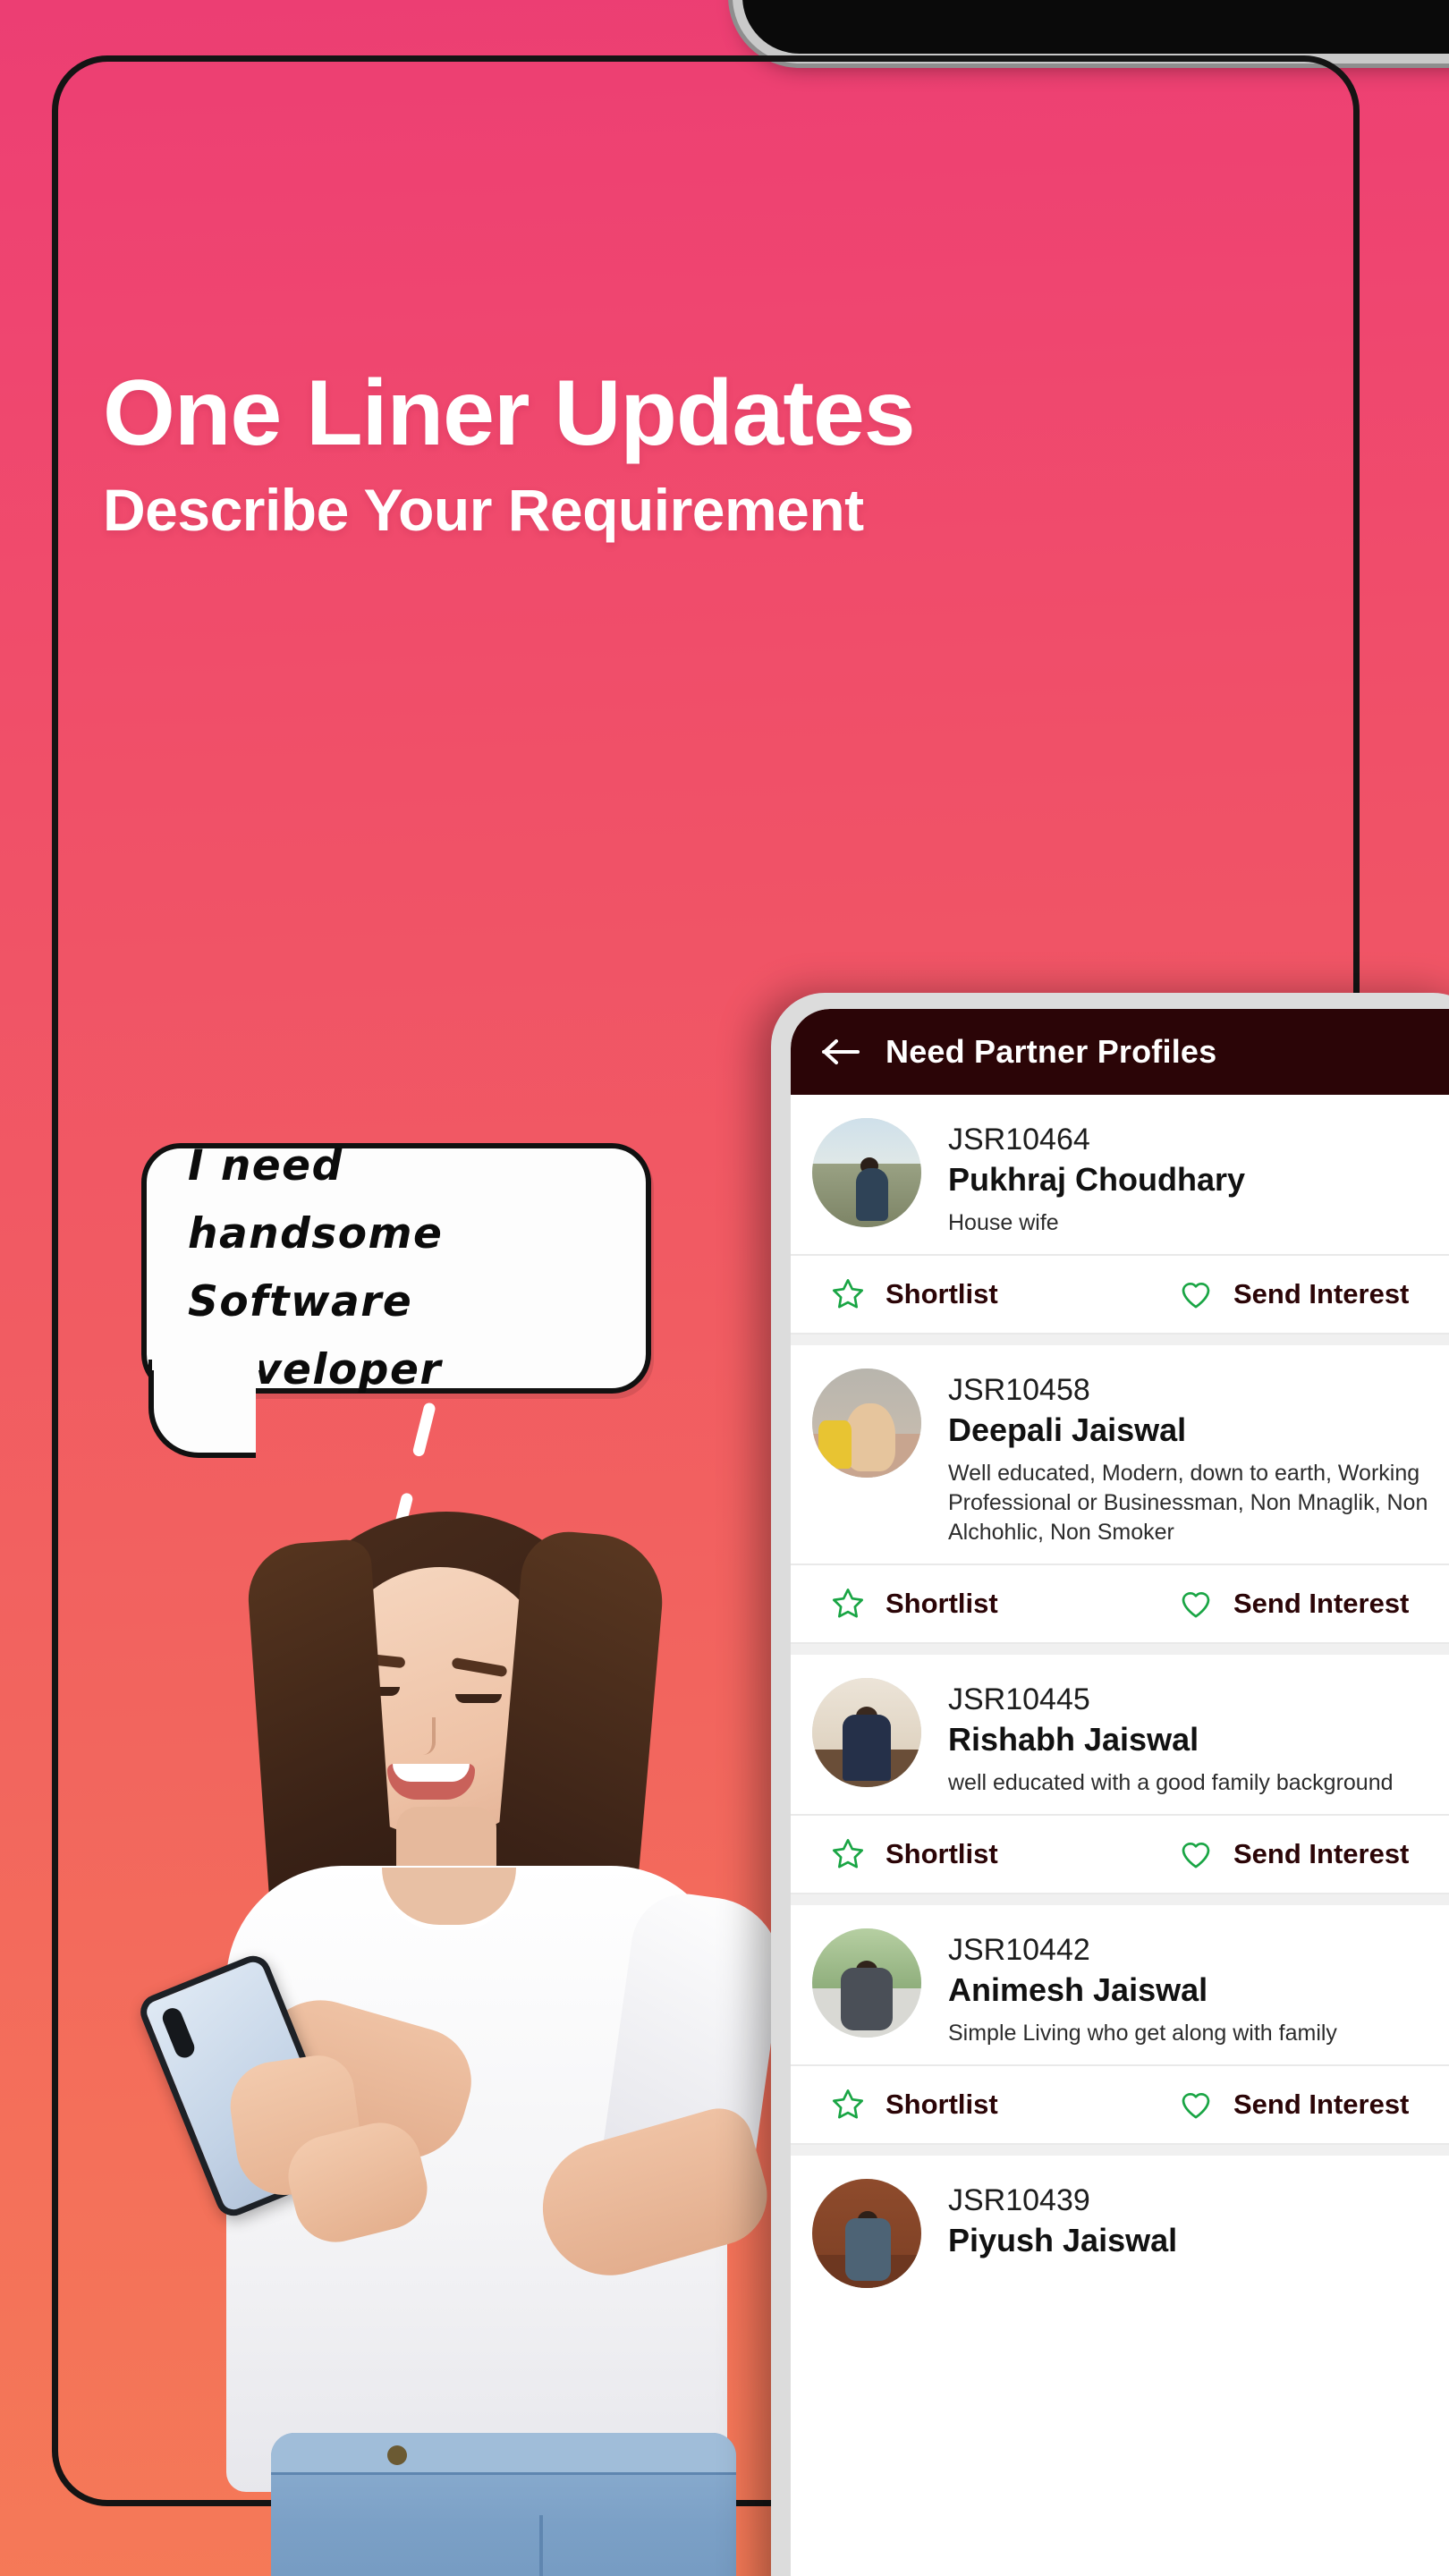 The image size is (1449, 2576). Describe the element at coordinates (1051, 1051) in the screenshot. I see `app-bar-title: Need Partner Profiles` at that location.